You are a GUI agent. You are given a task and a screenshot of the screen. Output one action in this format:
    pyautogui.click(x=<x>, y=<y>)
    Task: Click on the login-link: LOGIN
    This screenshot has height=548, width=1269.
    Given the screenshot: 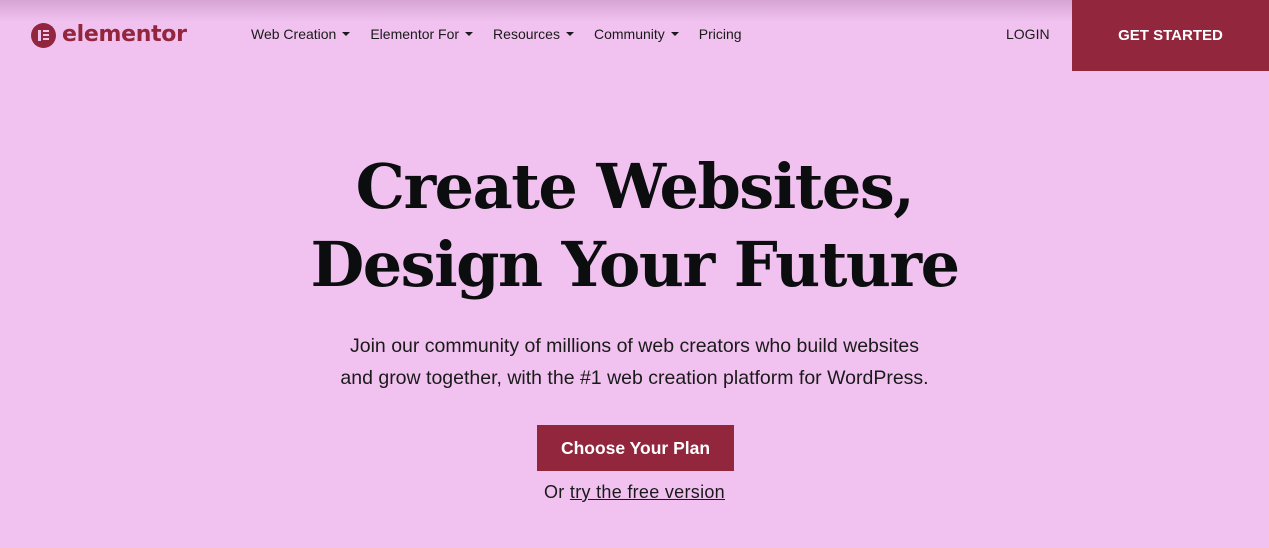 What is the action you would take?
    pyautogui.click(x=1028, y=34)
    